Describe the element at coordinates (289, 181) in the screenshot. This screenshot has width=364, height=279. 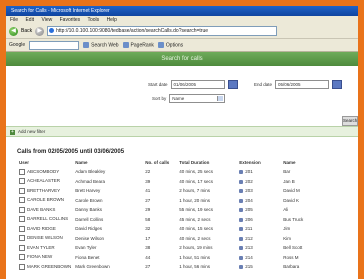
I see `cell-extension-name: Jan B` at that location.